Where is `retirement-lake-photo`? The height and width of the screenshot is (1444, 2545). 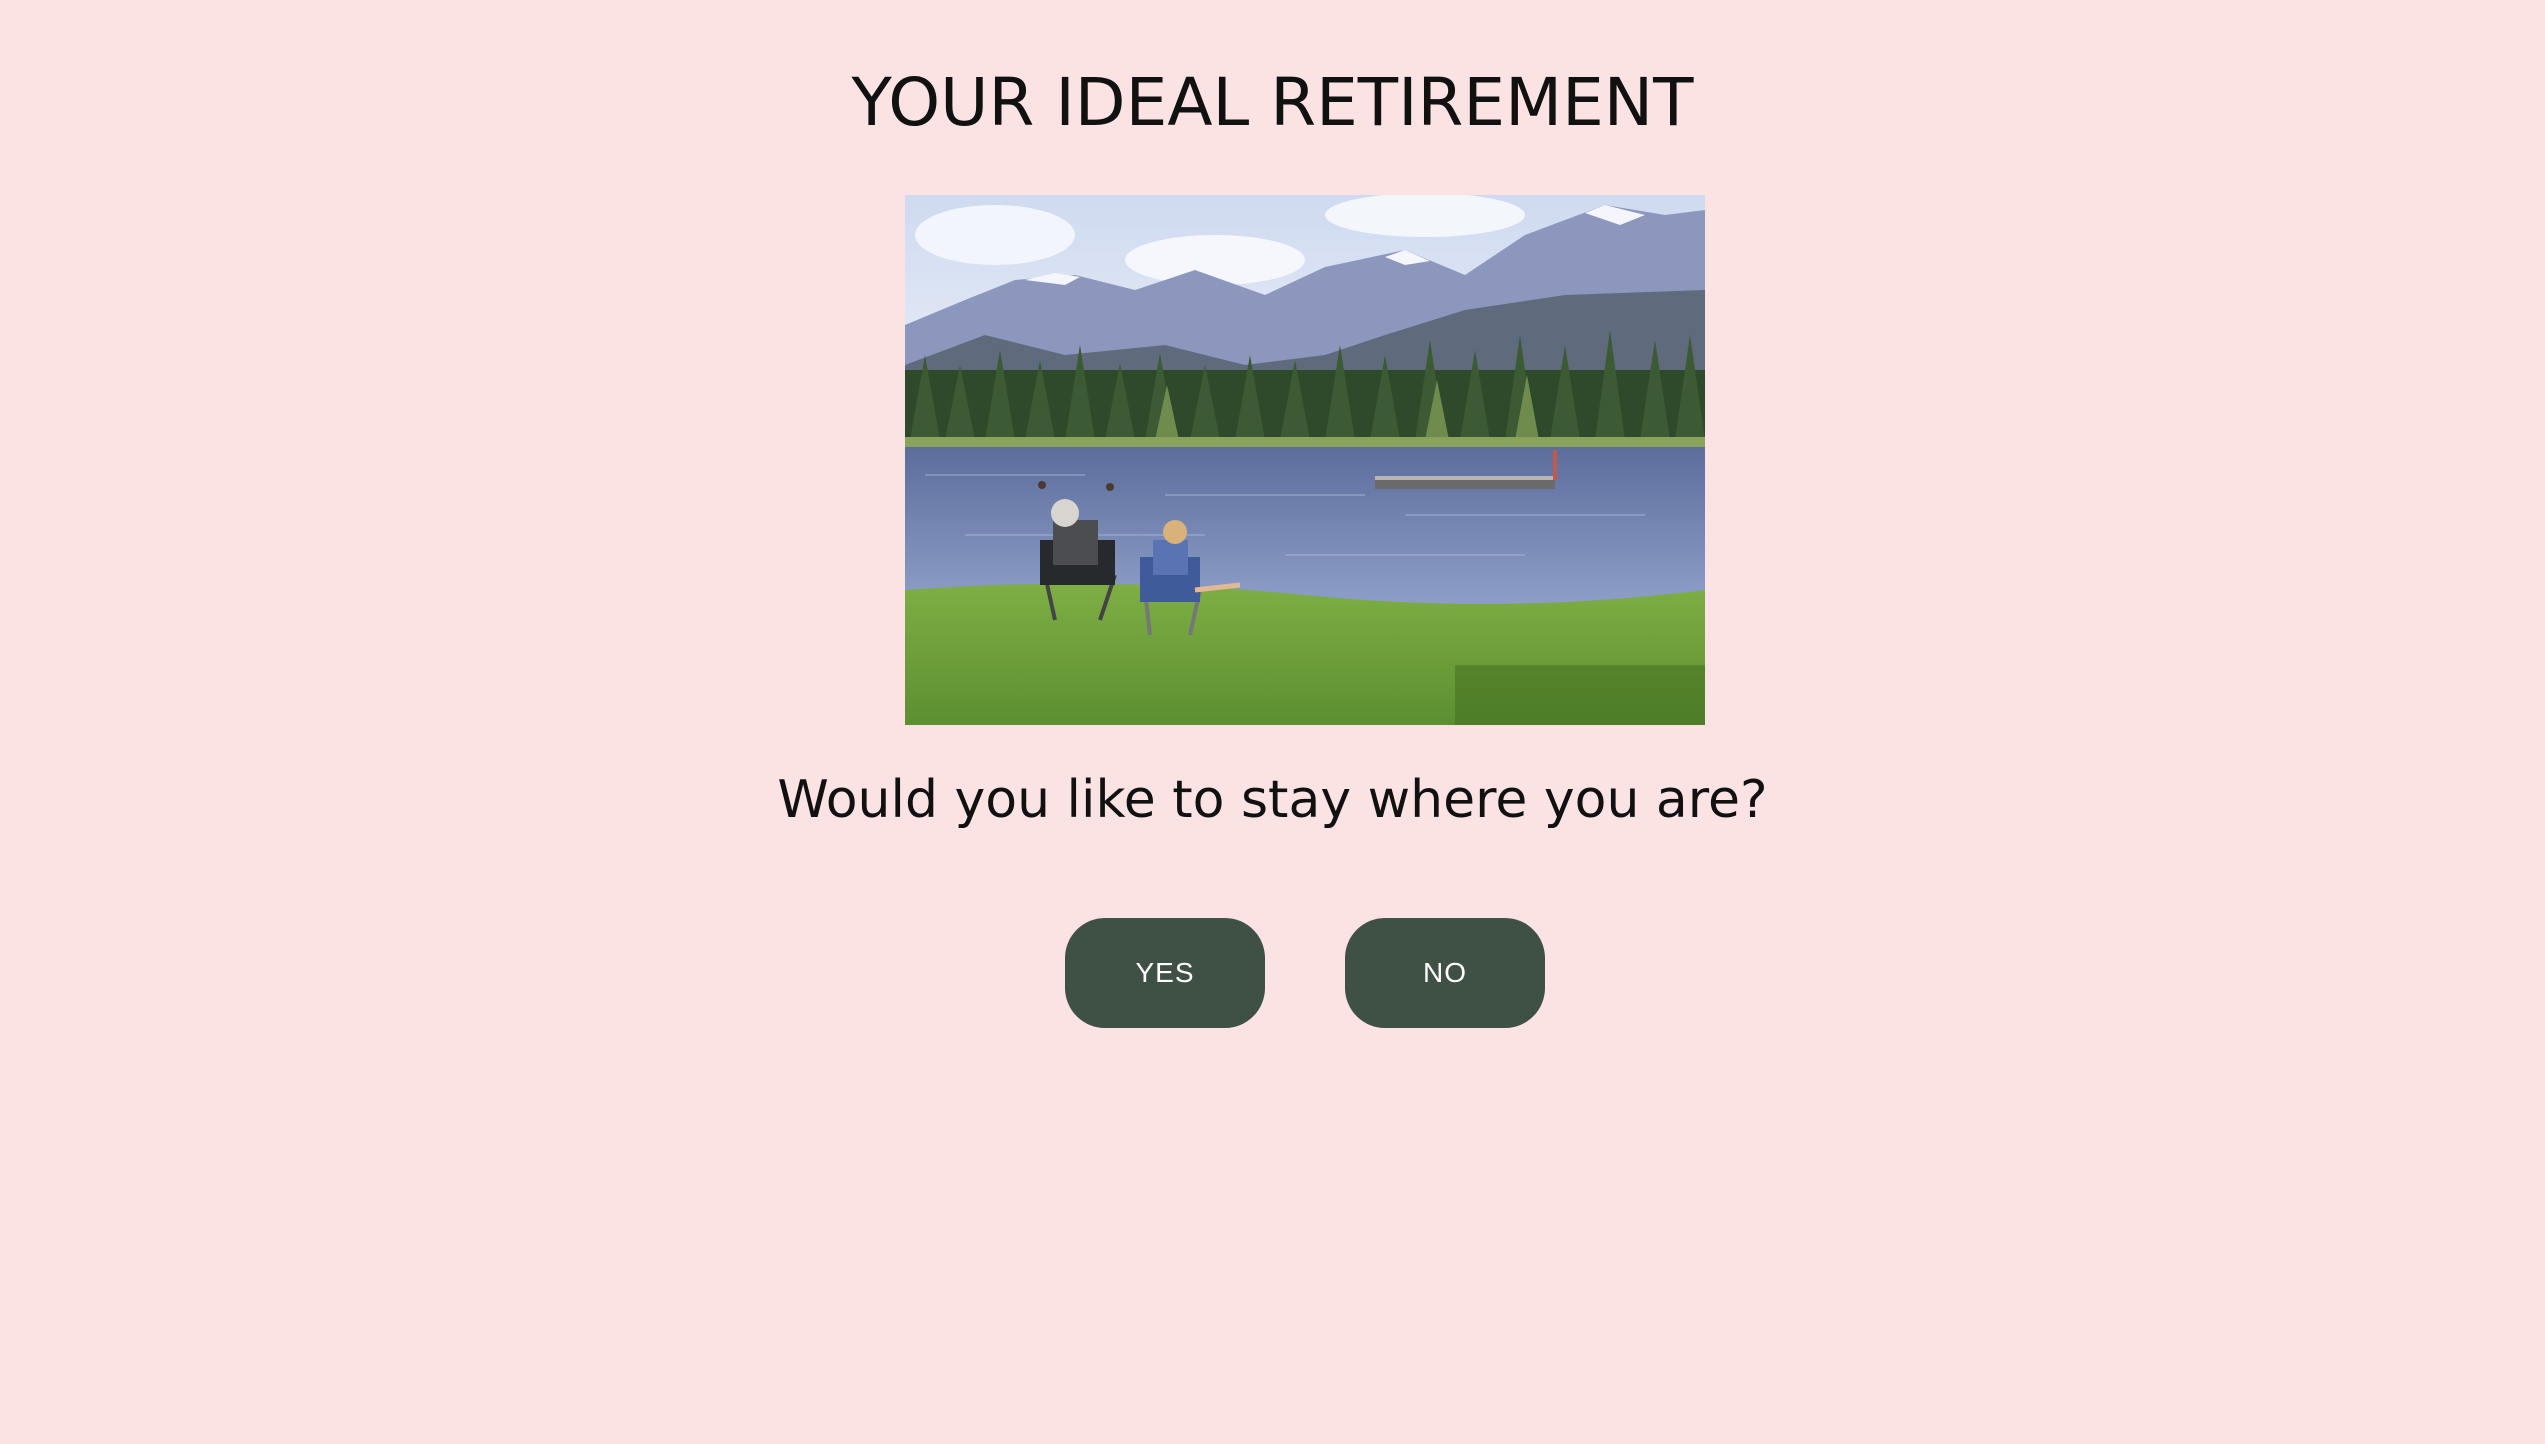 retirement-lake-photo is located at coordinates (1305, 460).